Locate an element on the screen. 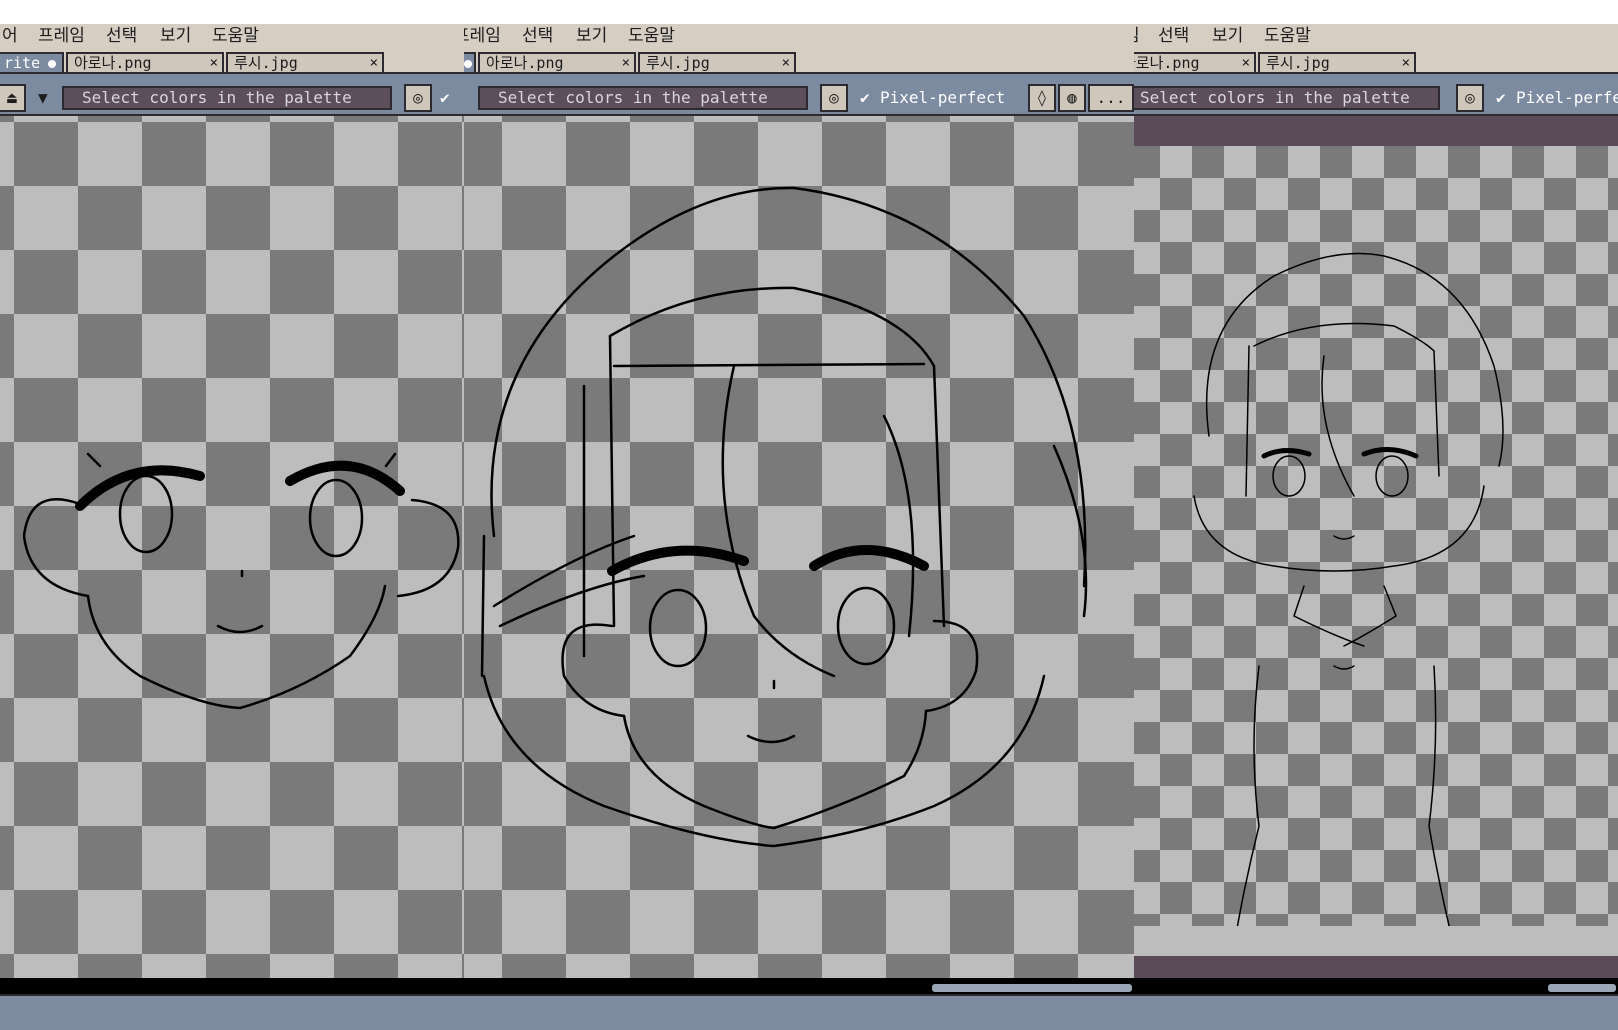  menu-file: 어 is located at coordinates (10, 36).